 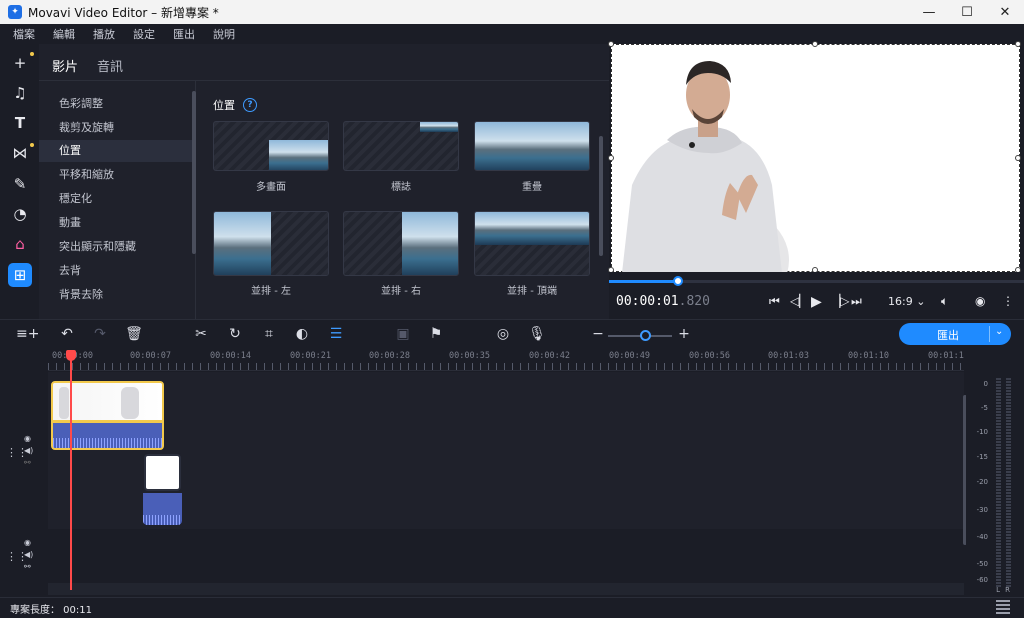 What do you see at coordinates (645, 335) in the screenshot?
I see `zoom-slider-knob` at bounding box center [645, 335].